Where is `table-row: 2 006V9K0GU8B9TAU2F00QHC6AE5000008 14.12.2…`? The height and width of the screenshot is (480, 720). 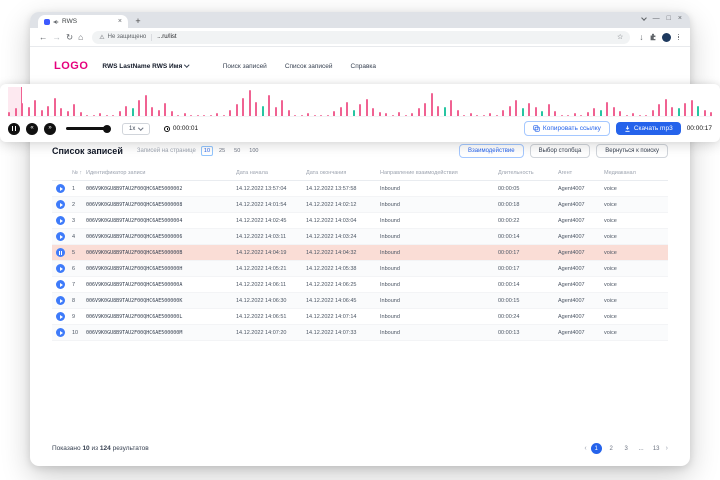 table-row: 2 006V9K0GU8B9TAU2F00QHC6AE5000008 14.12.2… is located at coordinates (360, 204).